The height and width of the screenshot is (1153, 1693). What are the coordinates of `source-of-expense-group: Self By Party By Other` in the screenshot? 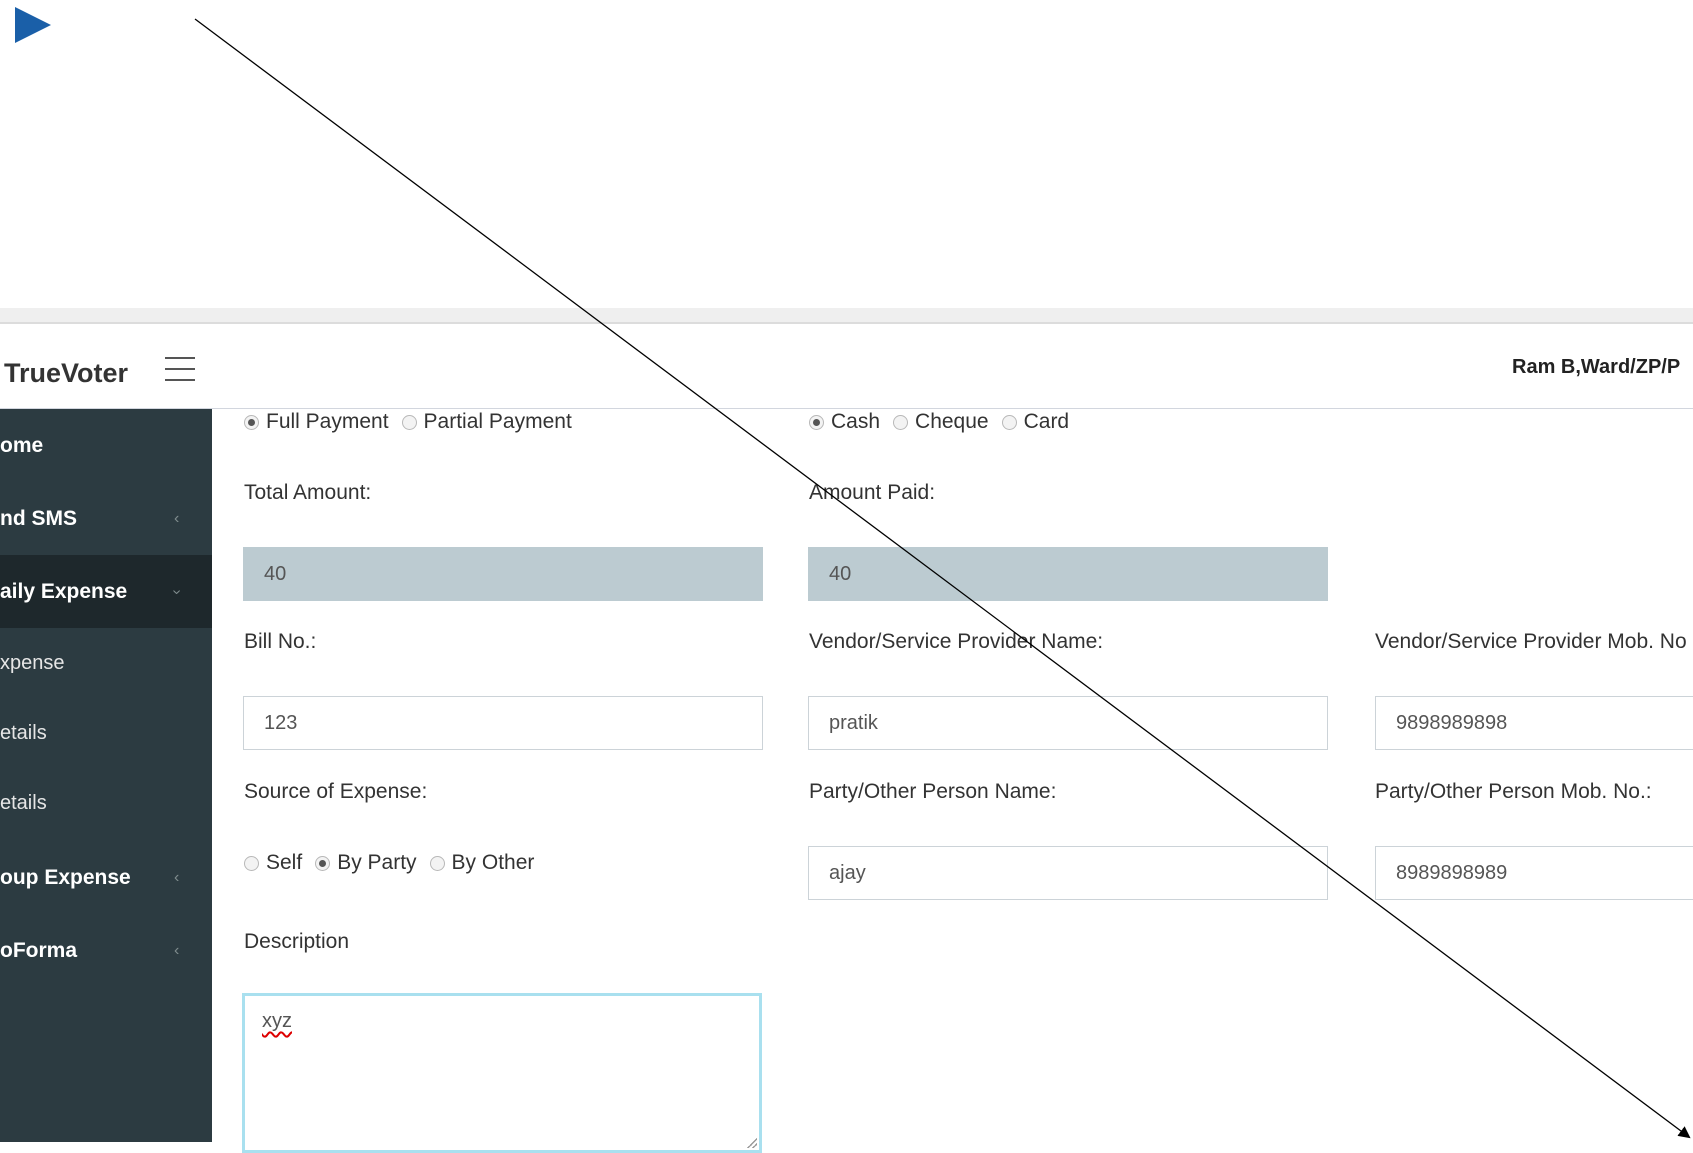 It's located at (395, 863).